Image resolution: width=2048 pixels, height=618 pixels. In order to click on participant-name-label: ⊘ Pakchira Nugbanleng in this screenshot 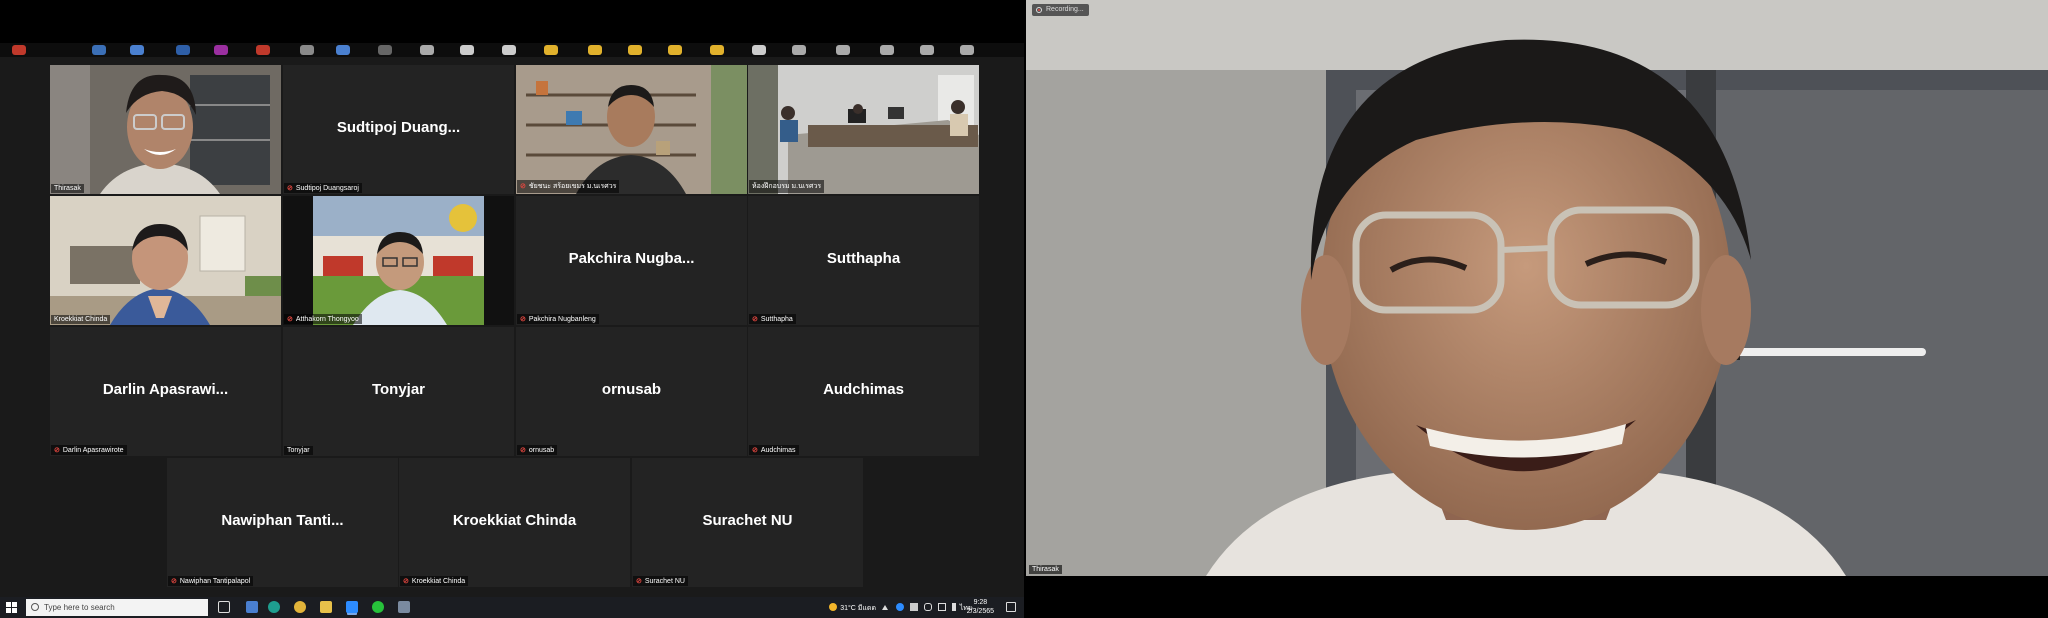, I will do `click(558, 319)`.